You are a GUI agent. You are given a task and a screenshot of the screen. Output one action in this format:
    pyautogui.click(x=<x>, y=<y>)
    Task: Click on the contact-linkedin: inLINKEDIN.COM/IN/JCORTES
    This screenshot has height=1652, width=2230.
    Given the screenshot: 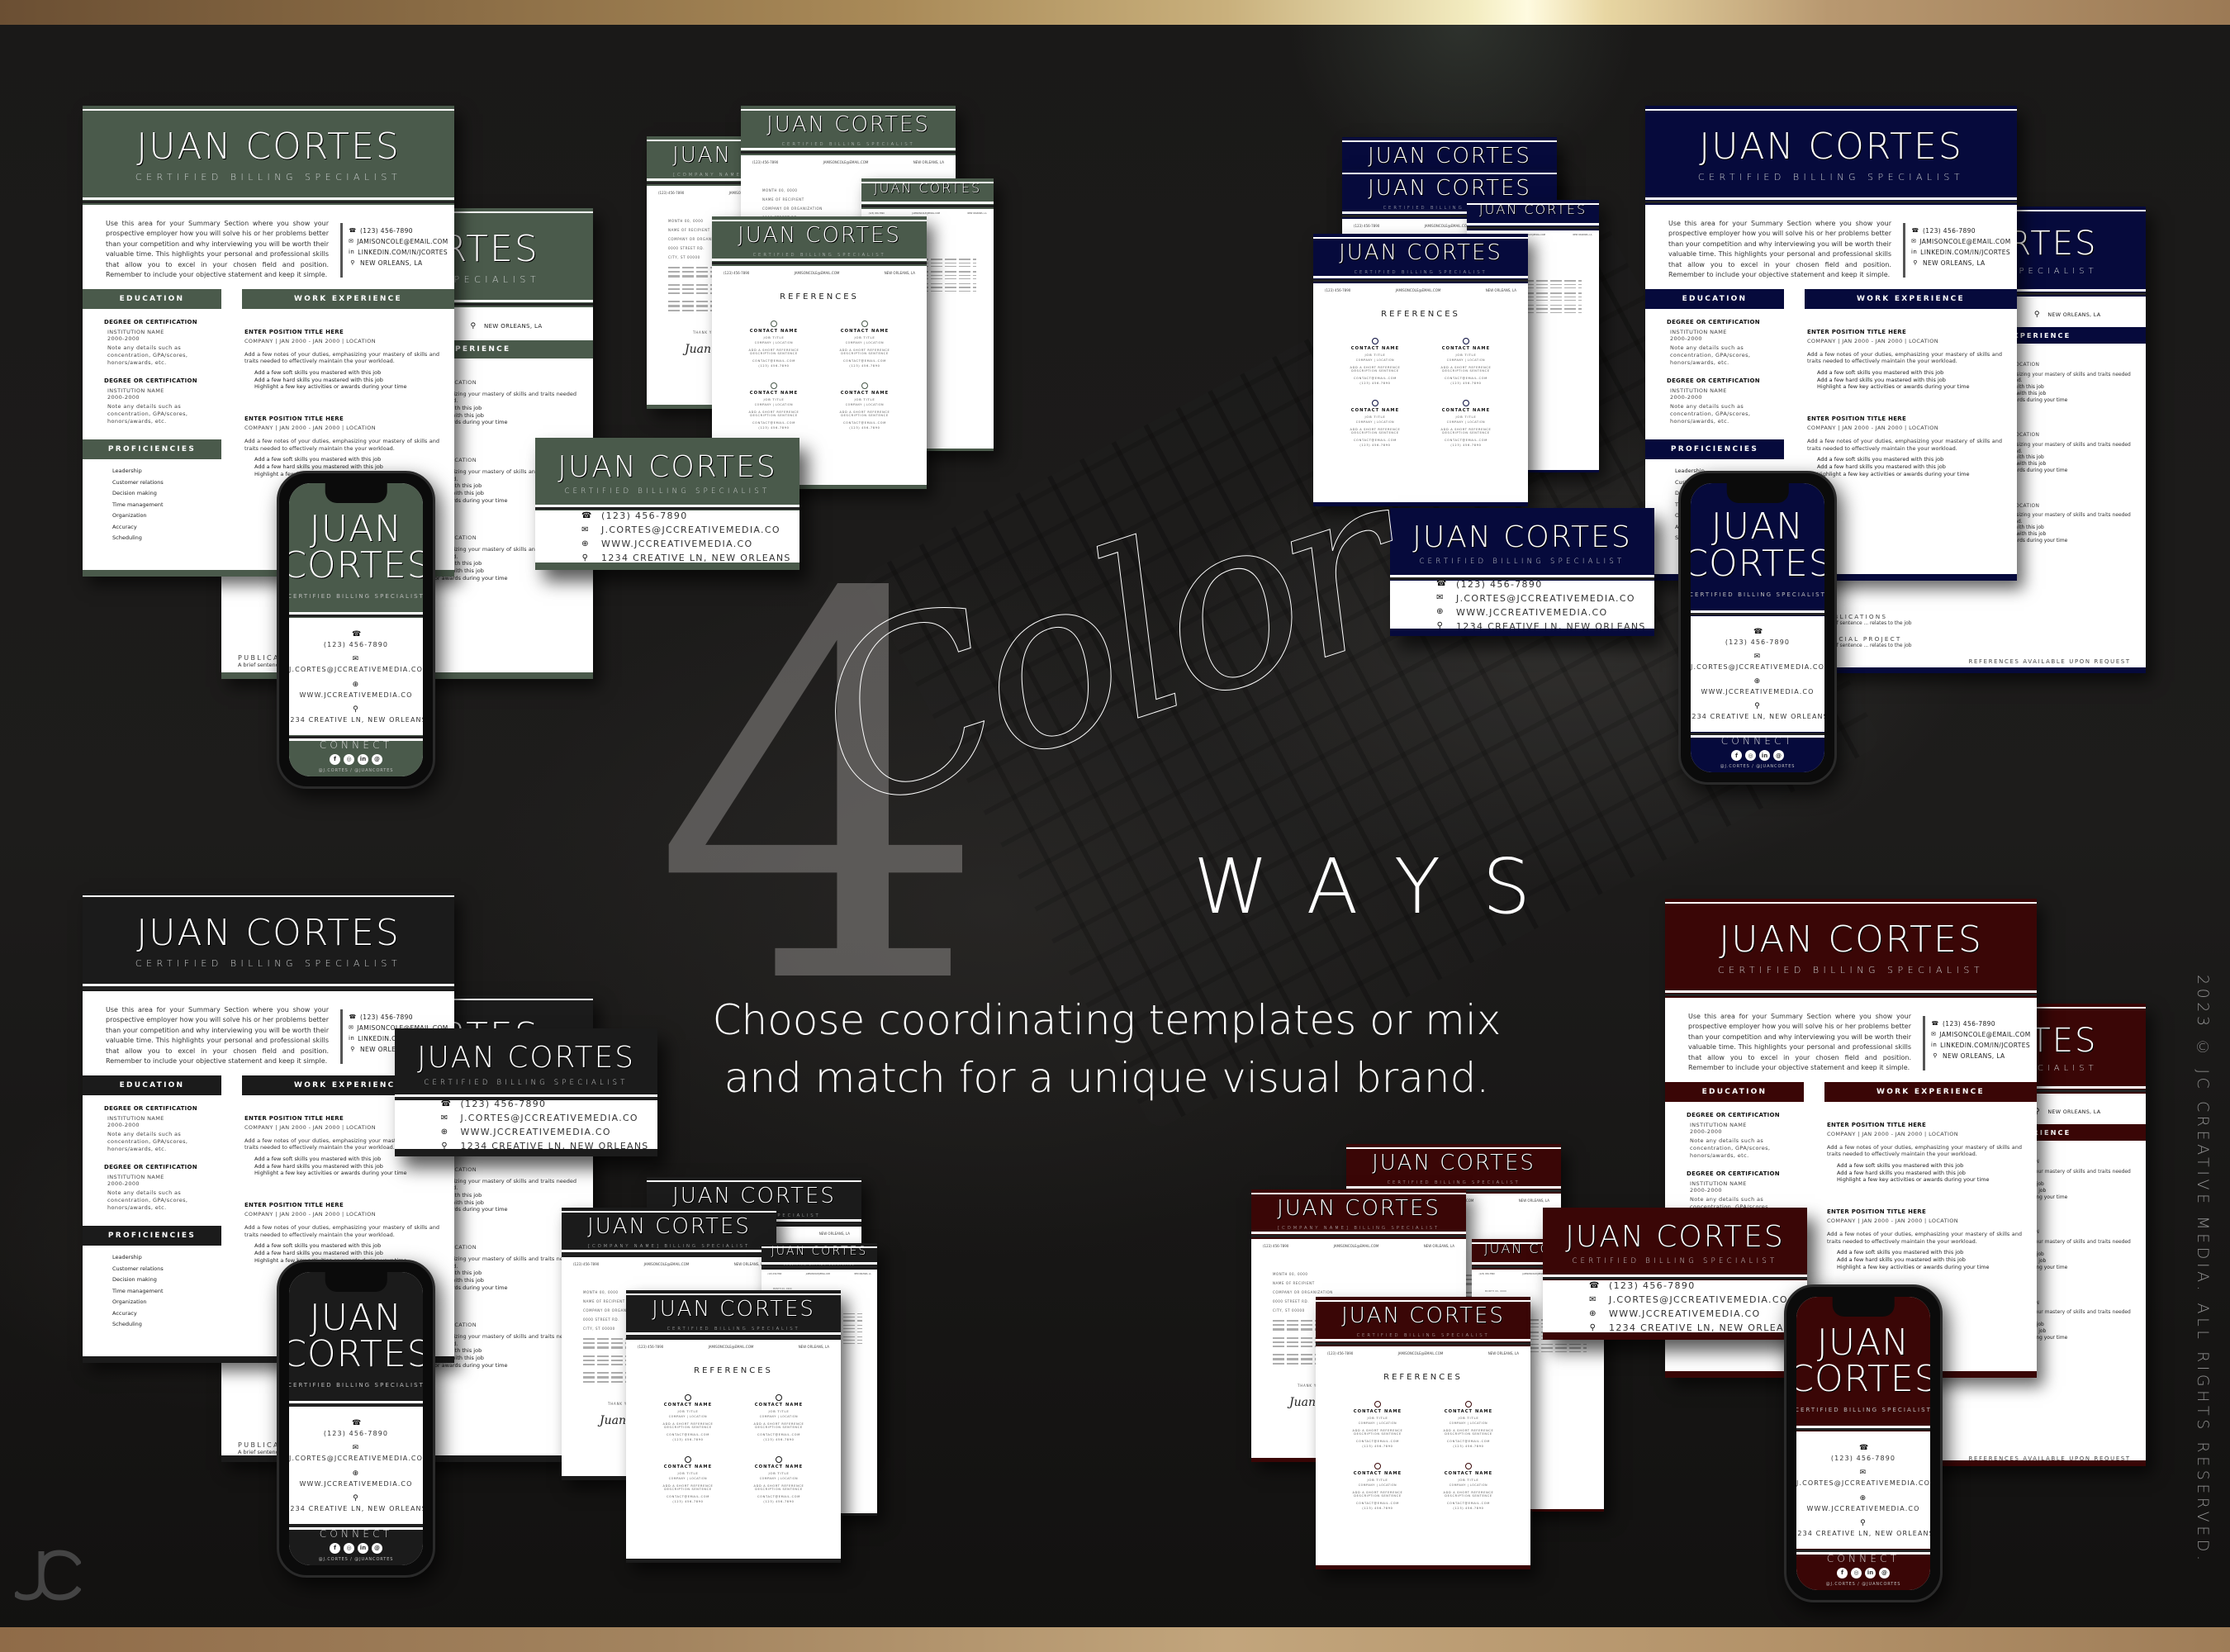 What is the action you would take?
    pyautogui.click(x=1980, y=1045)
    